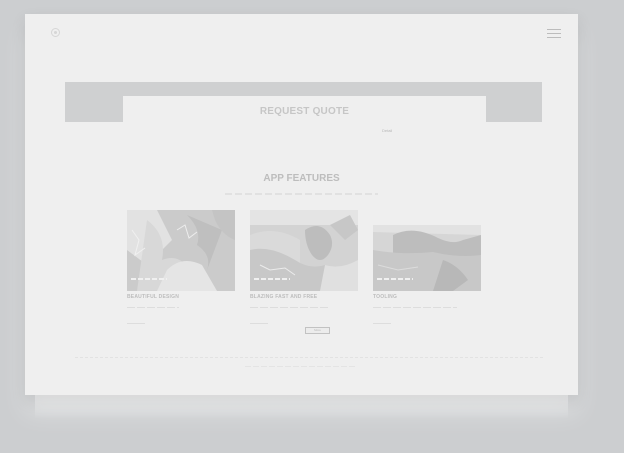  I want to click on footer-divider, so click(310, 357).